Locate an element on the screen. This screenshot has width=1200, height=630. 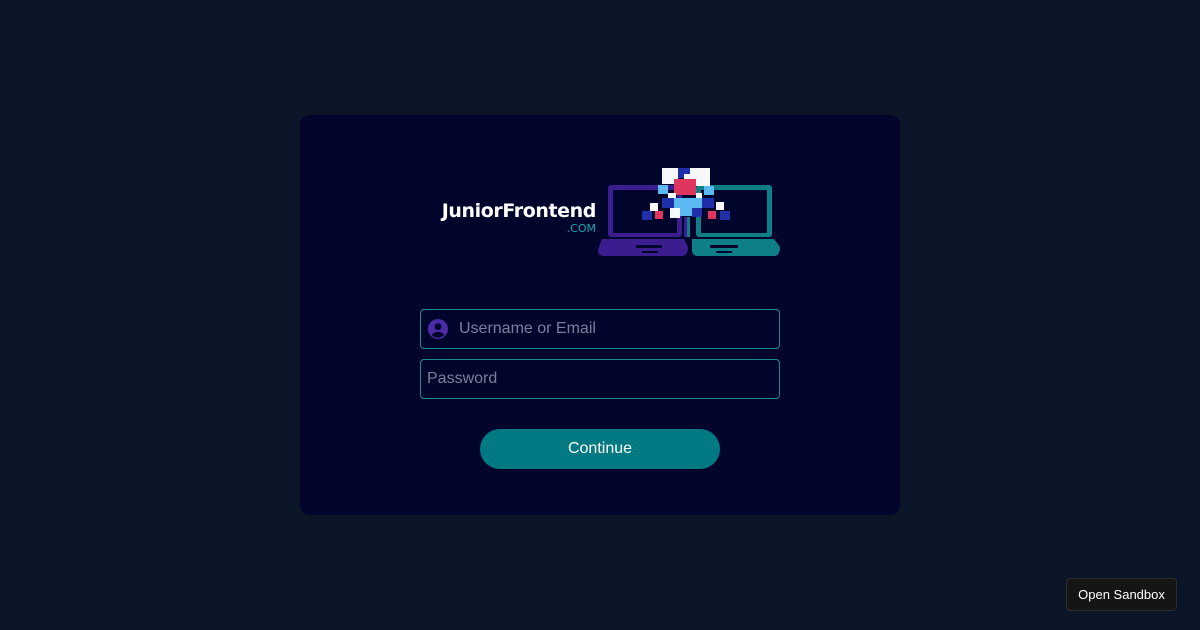
password-field is located at coordinates (600, 379).